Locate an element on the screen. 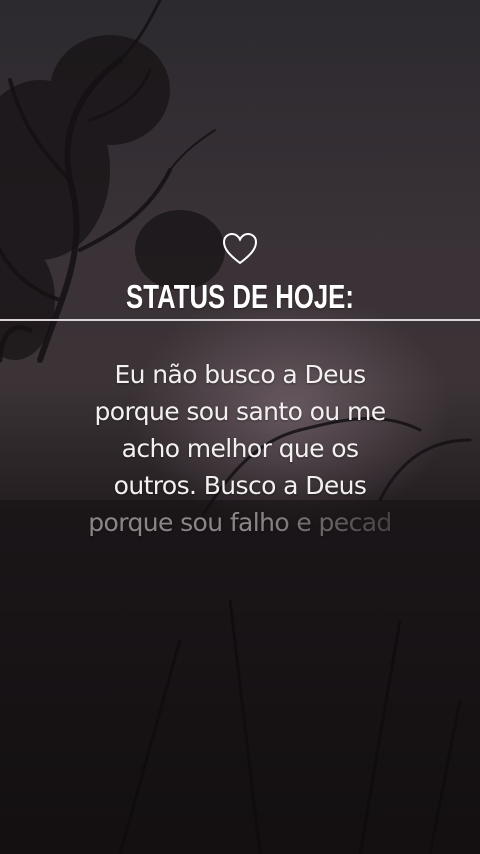  quote-line-4: outros. Busco a Deus is located at coordinates (240, 485).